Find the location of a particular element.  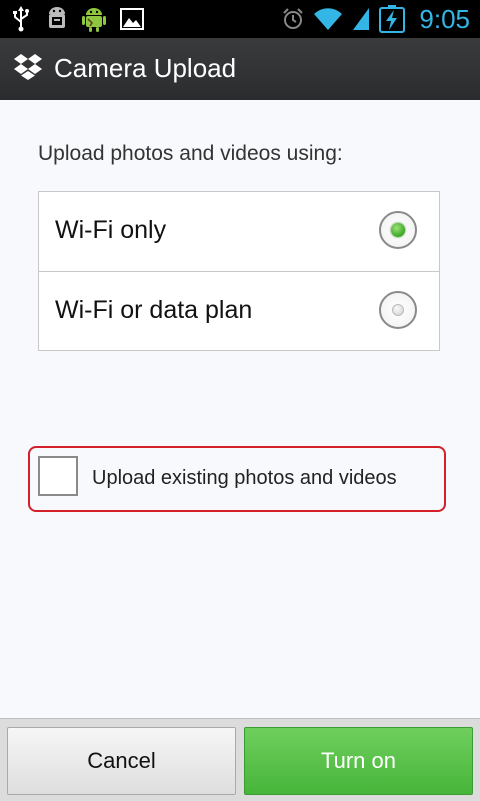

status-bar: 9:05 is located at coordinates (240, 19).